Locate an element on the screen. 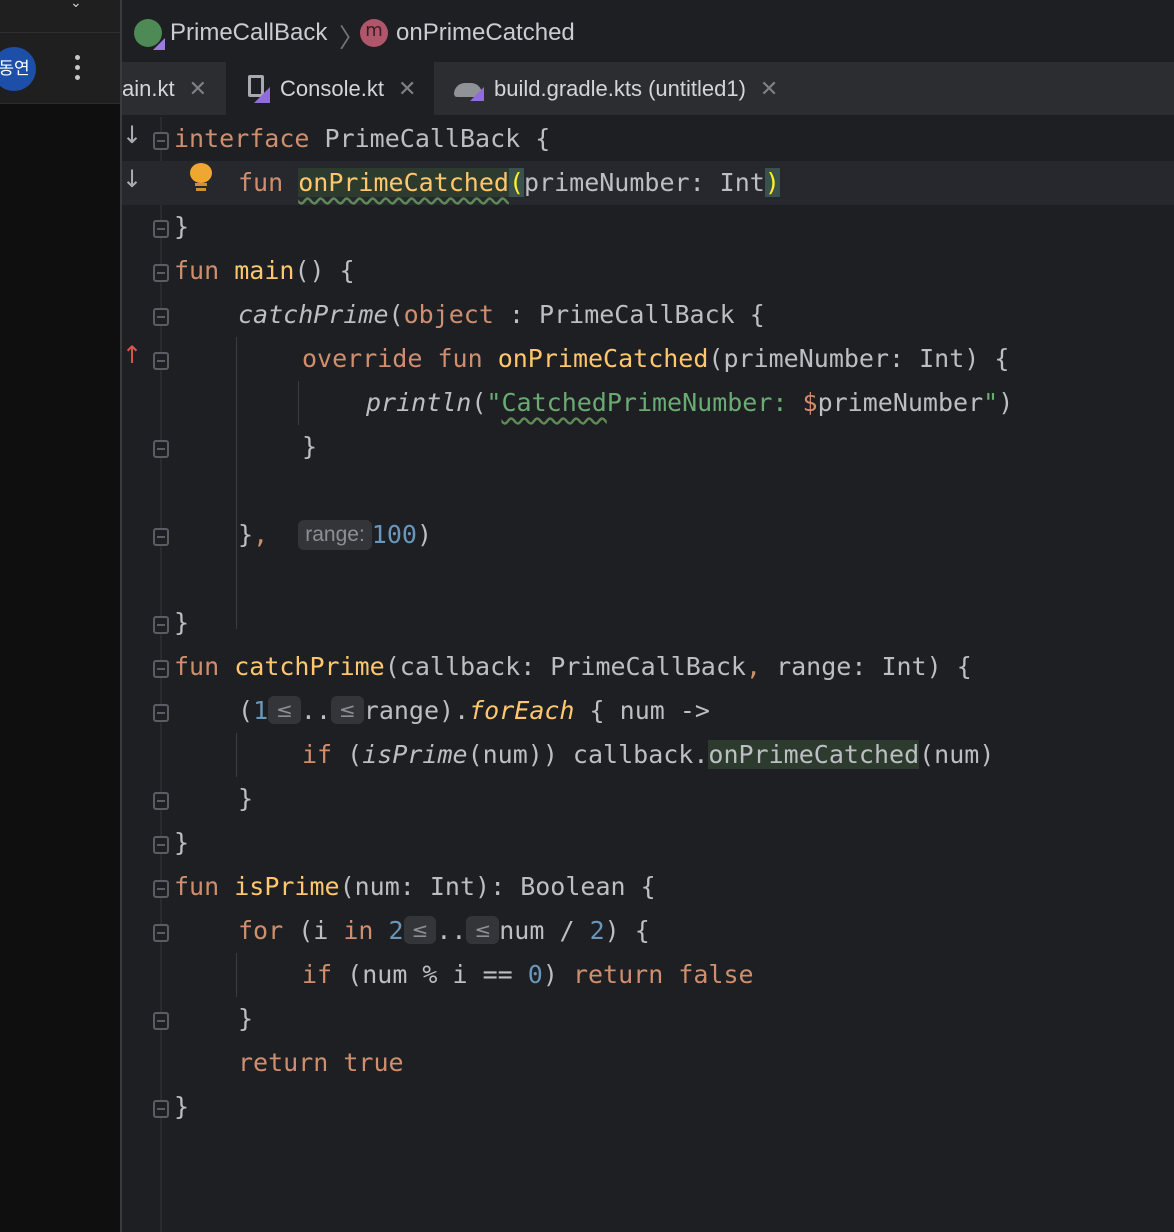  code-line: return true is located at coordinates (648, 1063).